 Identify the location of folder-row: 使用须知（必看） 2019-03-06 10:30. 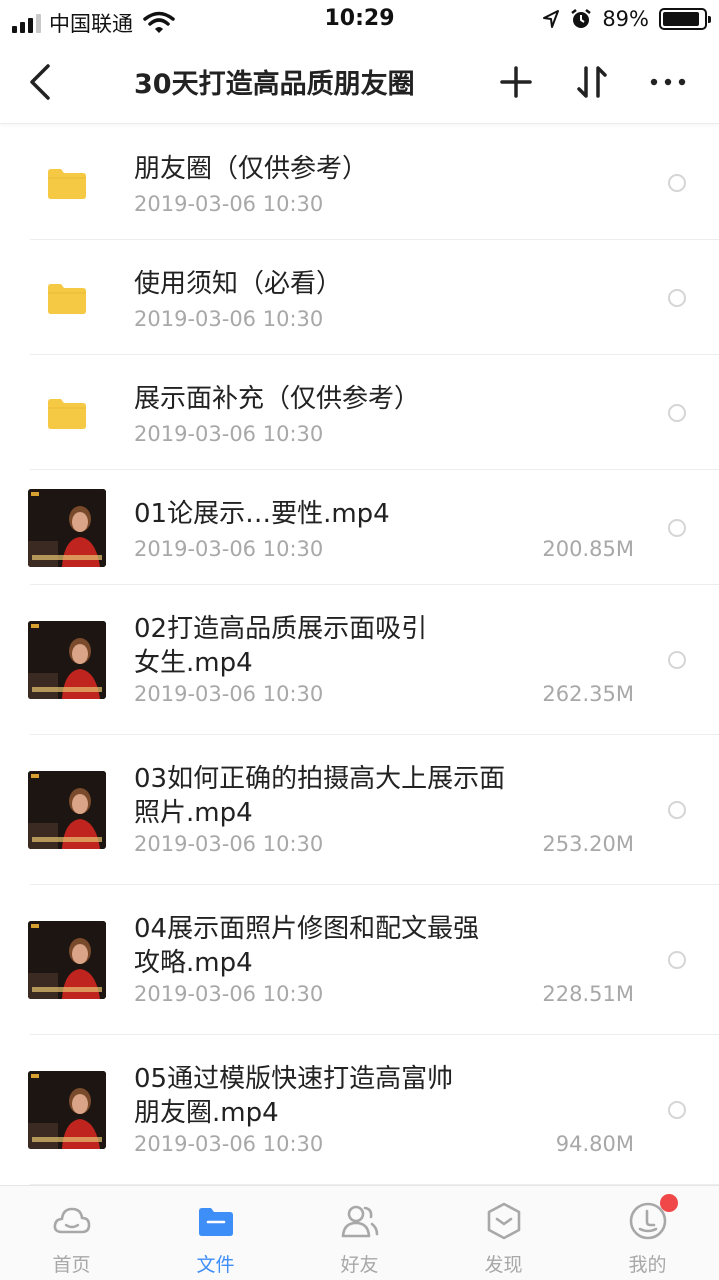
(359, 297).